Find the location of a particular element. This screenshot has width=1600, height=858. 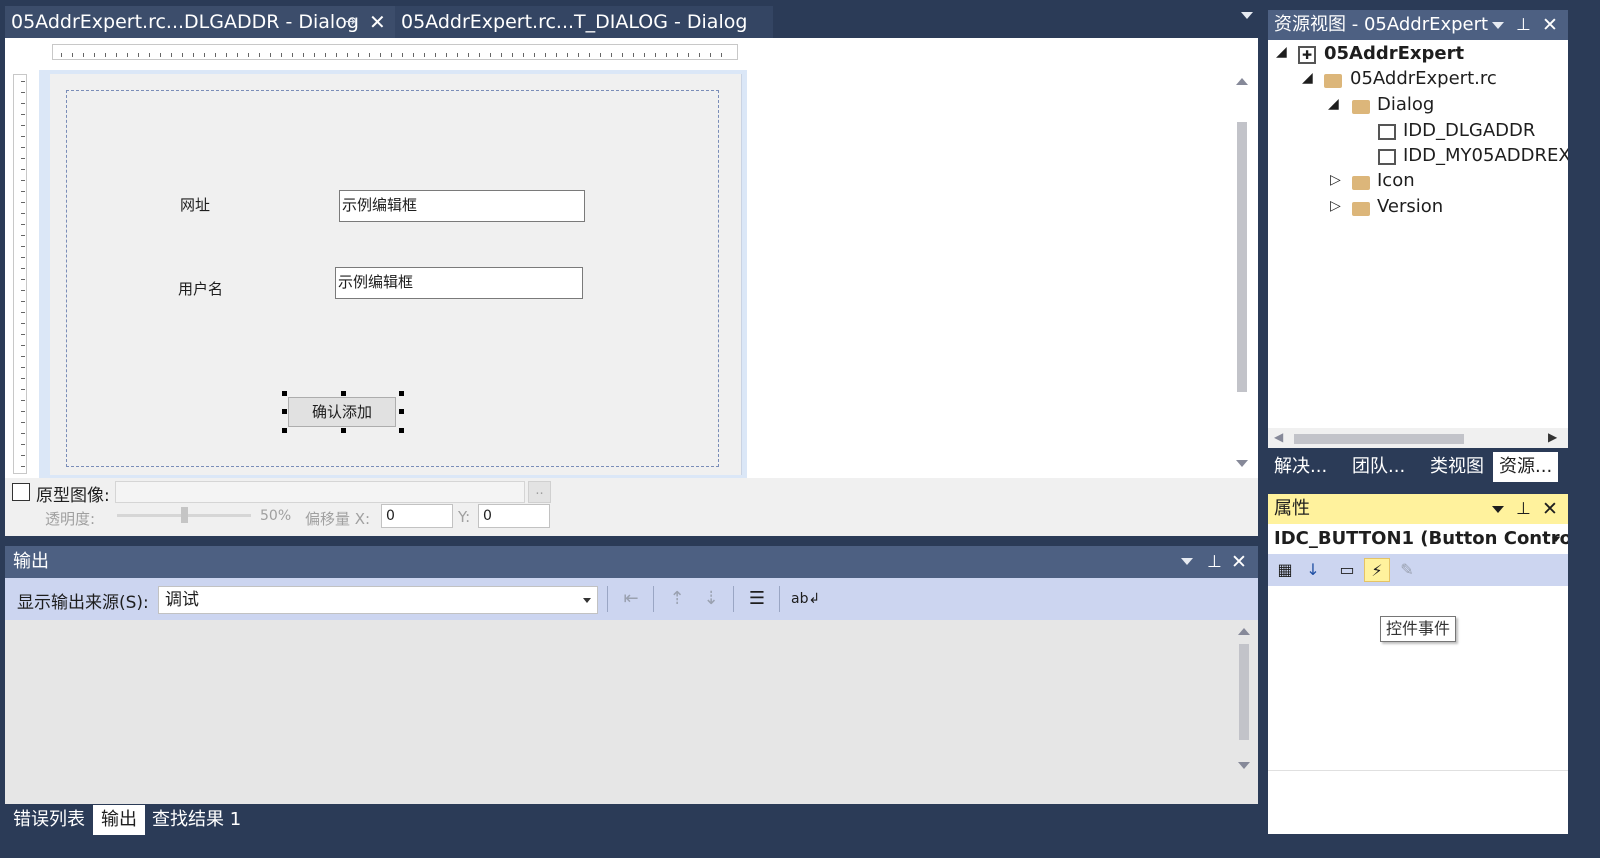

prototype-image-bar: 原型图像: .. 透明度: 50% 偏移量 X: 0 Y: 0 is located at coordinates (631, 507).